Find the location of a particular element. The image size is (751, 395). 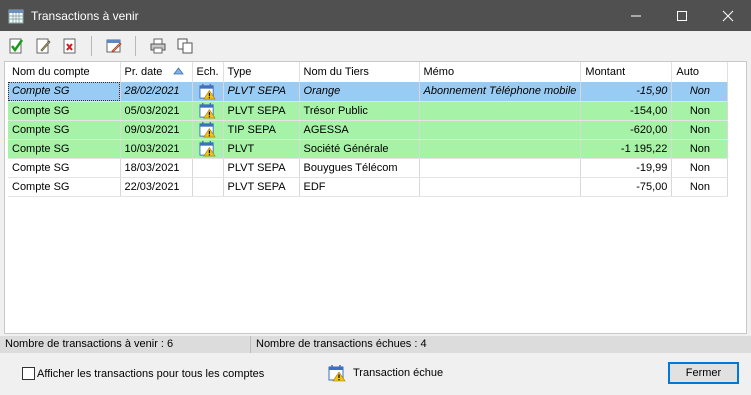

col-header-type: Type is located at coordinates (261, 72).